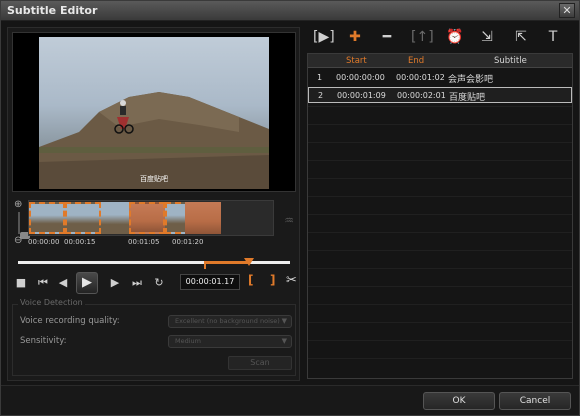  Describe the element at coordinates (535, 401) in the screenshot. I see `cancel-button: Cancel` at that location.